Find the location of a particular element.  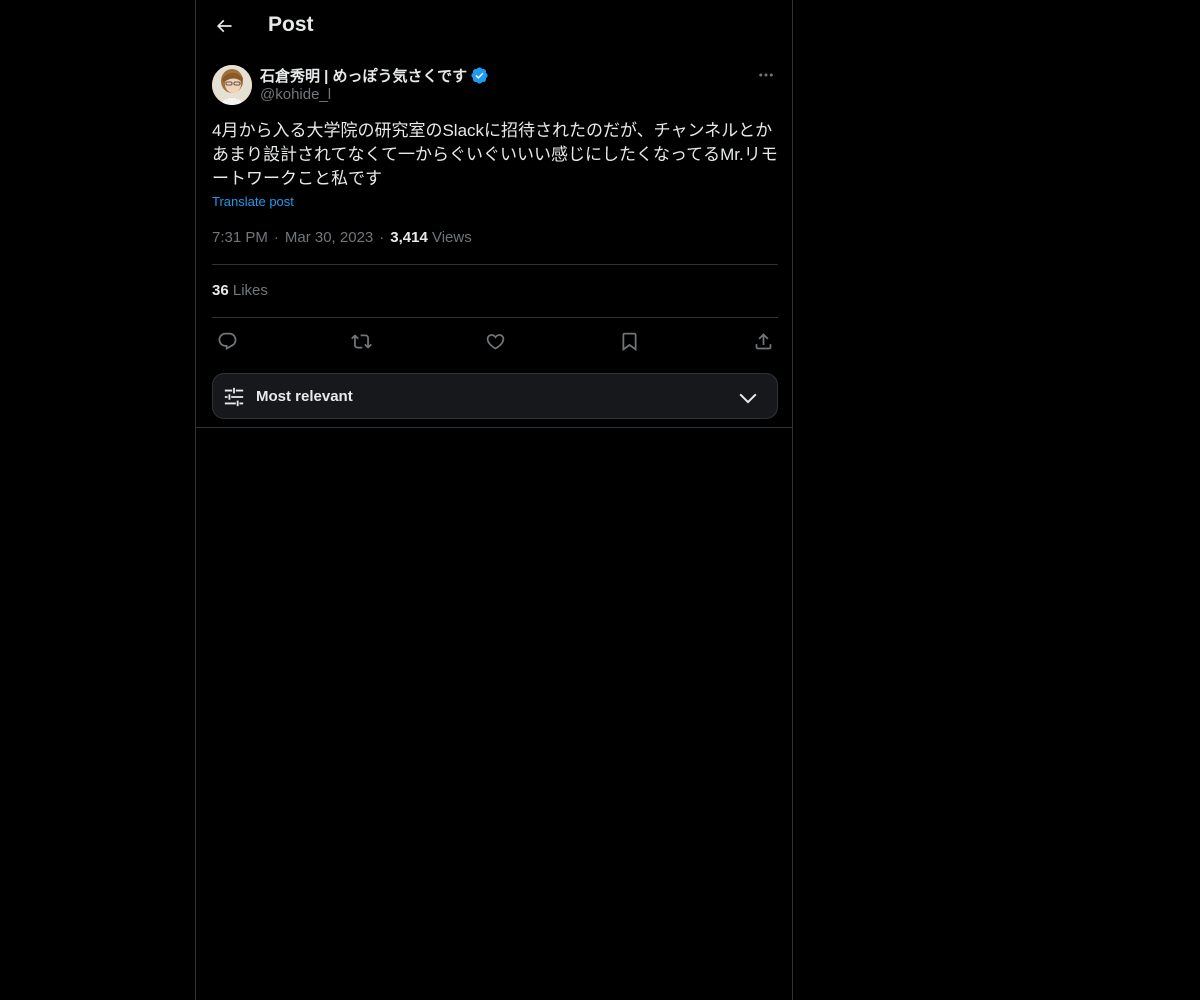

translate-post-link: Translate post is located at coordinates (253, 201).